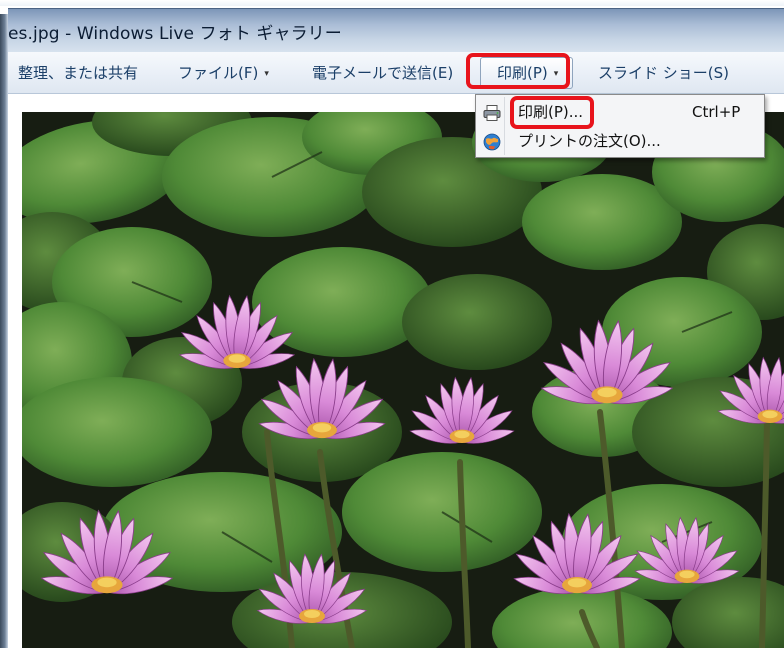 The height and width of the screenshot is (648, 784). I want to click on slideshow-label: スライド ショー(S), so click(663, 73).